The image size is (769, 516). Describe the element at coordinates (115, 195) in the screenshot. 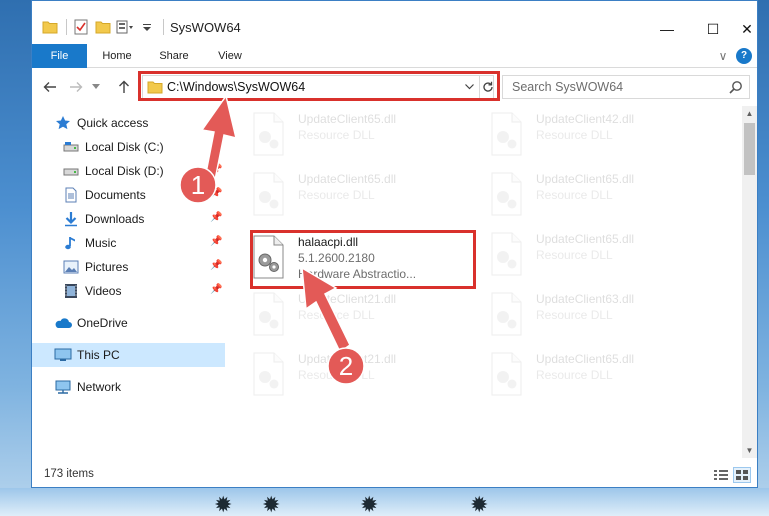

I see `sidebar-item-label: Documents` at that location.